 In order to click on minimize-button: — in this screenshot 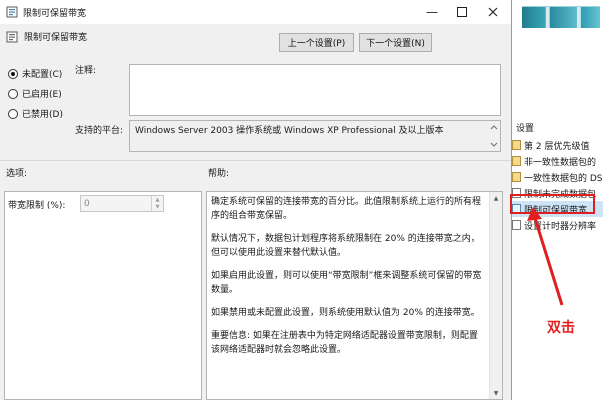, I will do `click(432, 12)`.